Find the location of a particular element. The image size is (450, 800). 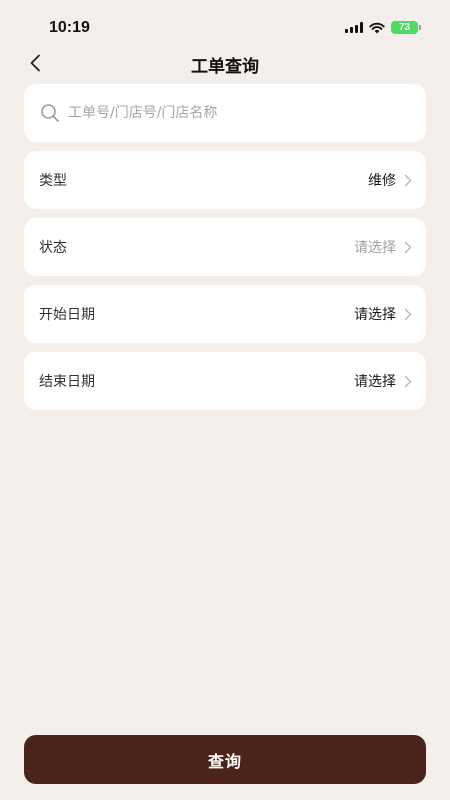

page-title: 工单查询 is located at coordinates (225, 67).